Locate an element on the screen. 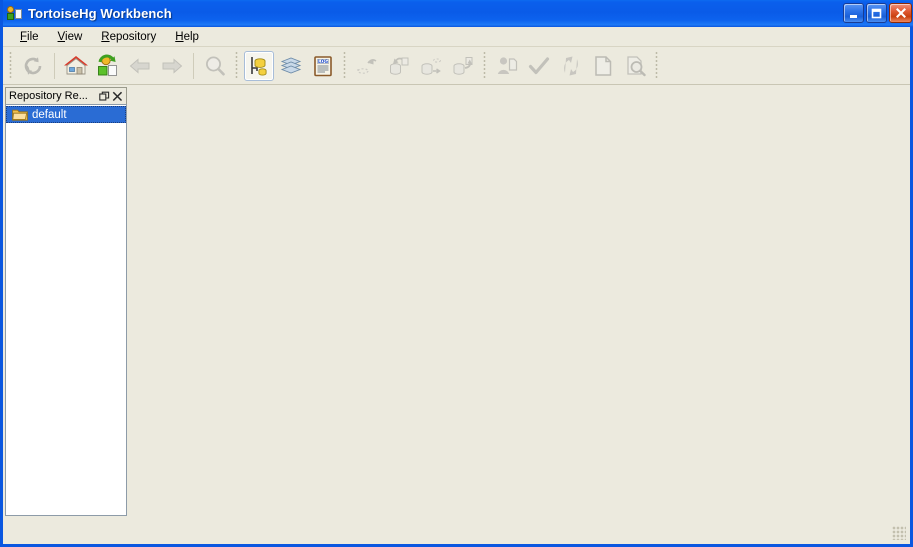 Image resolution: width=913 pixels, height=547 pixels. float-icon is located at coordinates (104, 96).